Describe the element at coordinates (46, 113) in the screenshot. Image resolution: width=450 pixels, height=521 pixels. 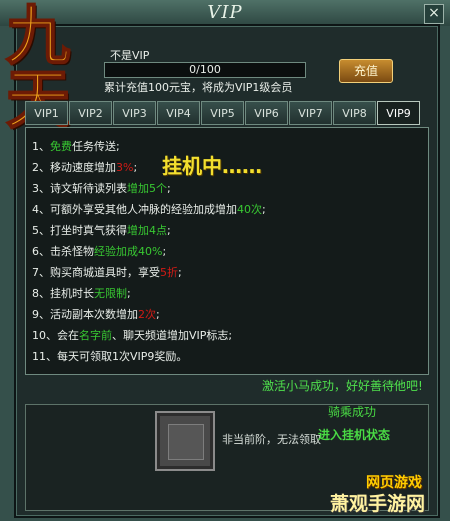
I see `tab-vip1: VIP1` at that location.